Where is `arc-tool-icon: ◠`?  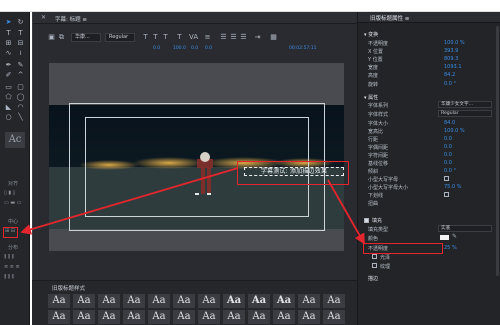
arc-tool-icon: ◠ is located at coordinates (20, 107).